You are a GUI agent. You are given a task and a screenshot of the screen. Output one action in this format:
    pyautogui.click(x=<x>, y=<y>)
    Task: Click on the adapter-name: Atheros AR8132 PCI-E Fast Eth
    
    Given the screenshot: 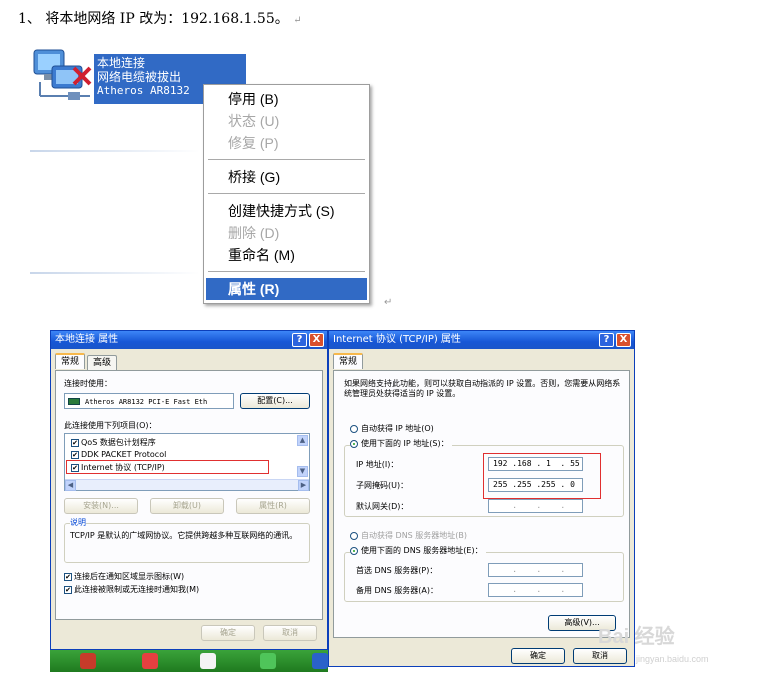 What is the action you would take?
    pyautogui.click(x=146, y=402)
    